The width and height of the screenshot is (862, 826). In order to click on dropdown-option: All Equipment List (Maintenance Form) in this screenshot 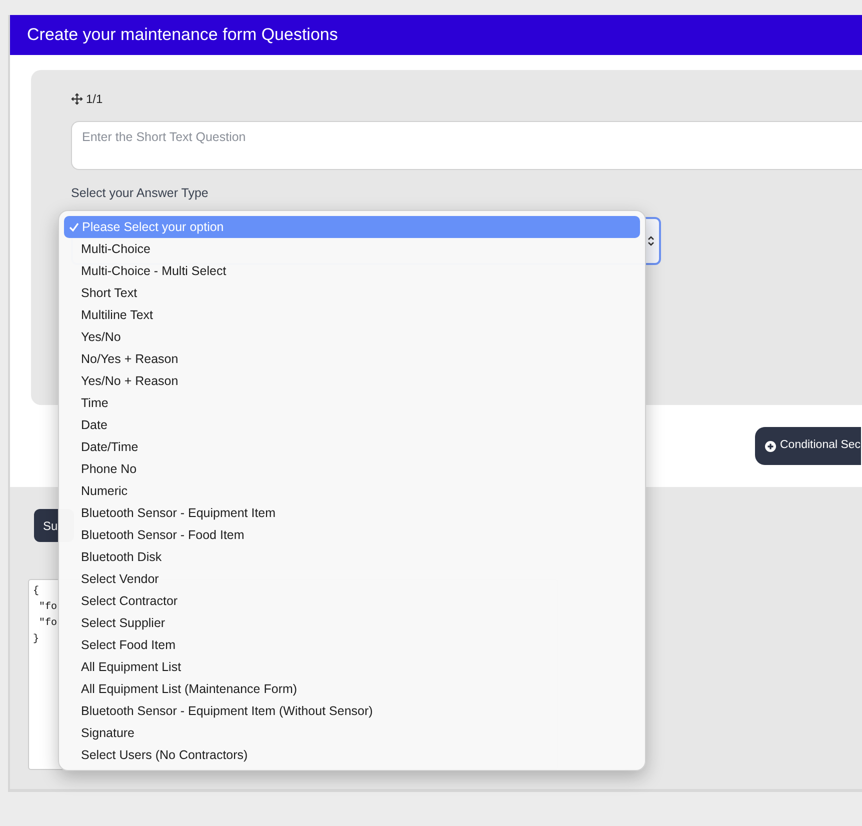, I will do `click(352, 689)`.